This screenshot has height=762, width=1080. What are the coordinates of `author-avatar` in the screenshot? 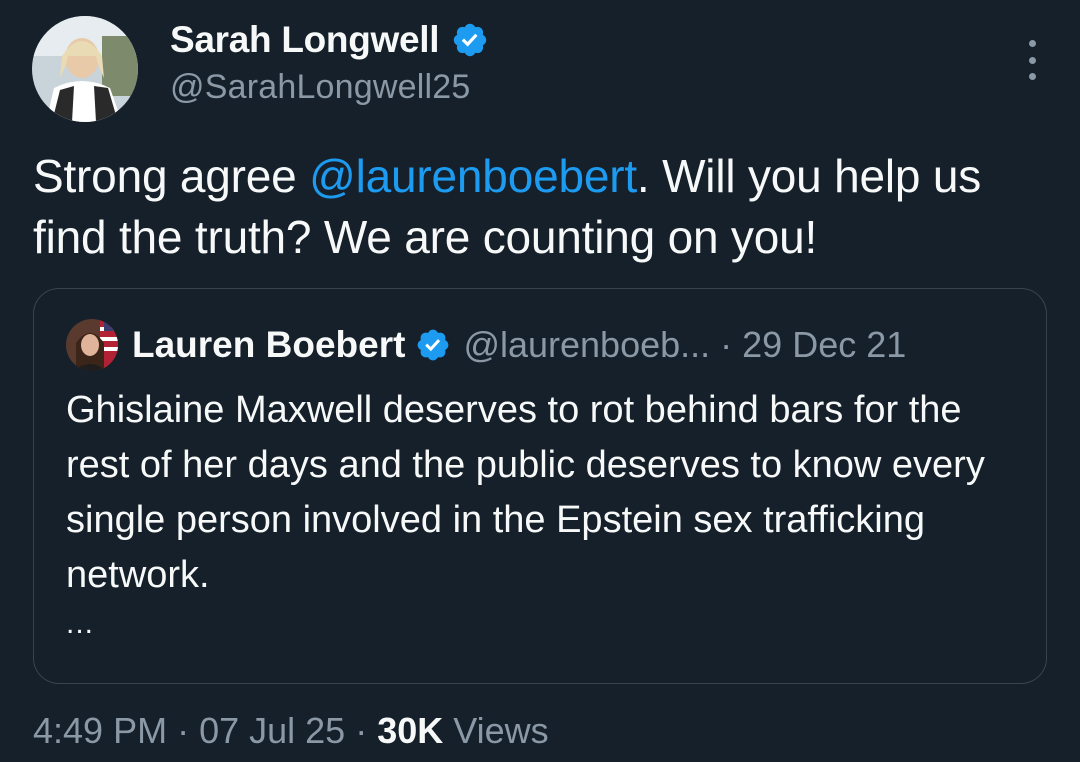 It's located at (85, 69).